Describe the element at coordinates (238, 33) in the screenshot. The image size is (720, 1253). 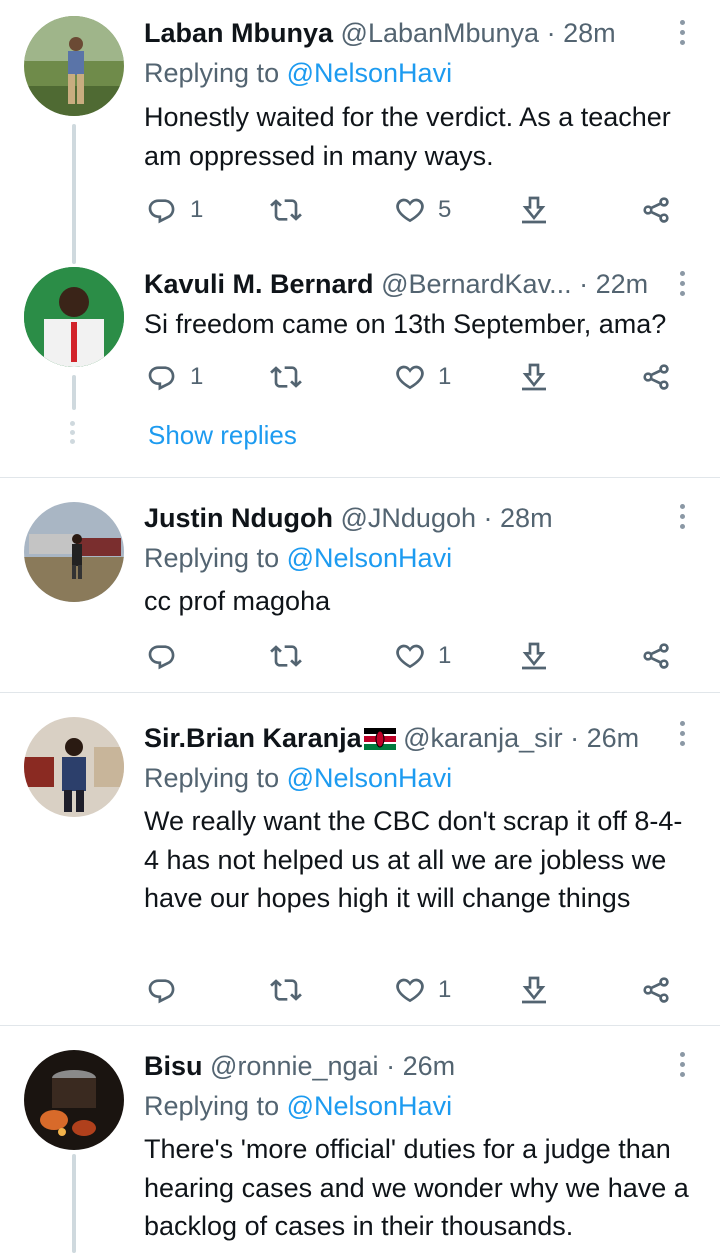
I see `display-name: Laban Mbunya` at that location.